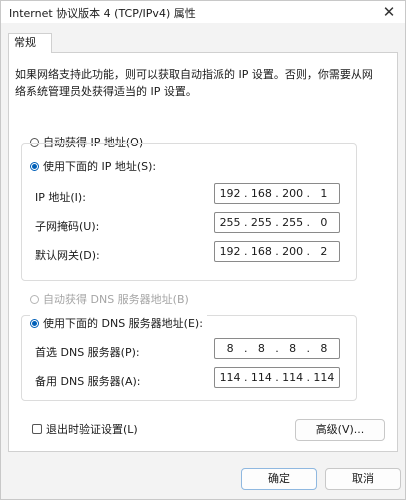 The width and height of the screenshot is (406, 500). What do you see at coordinates (106, 91) in the screenshot?
I see `description-line-2: 络系统管理员处获得适当的 IP 设置。` at bounding box center [106, 91].